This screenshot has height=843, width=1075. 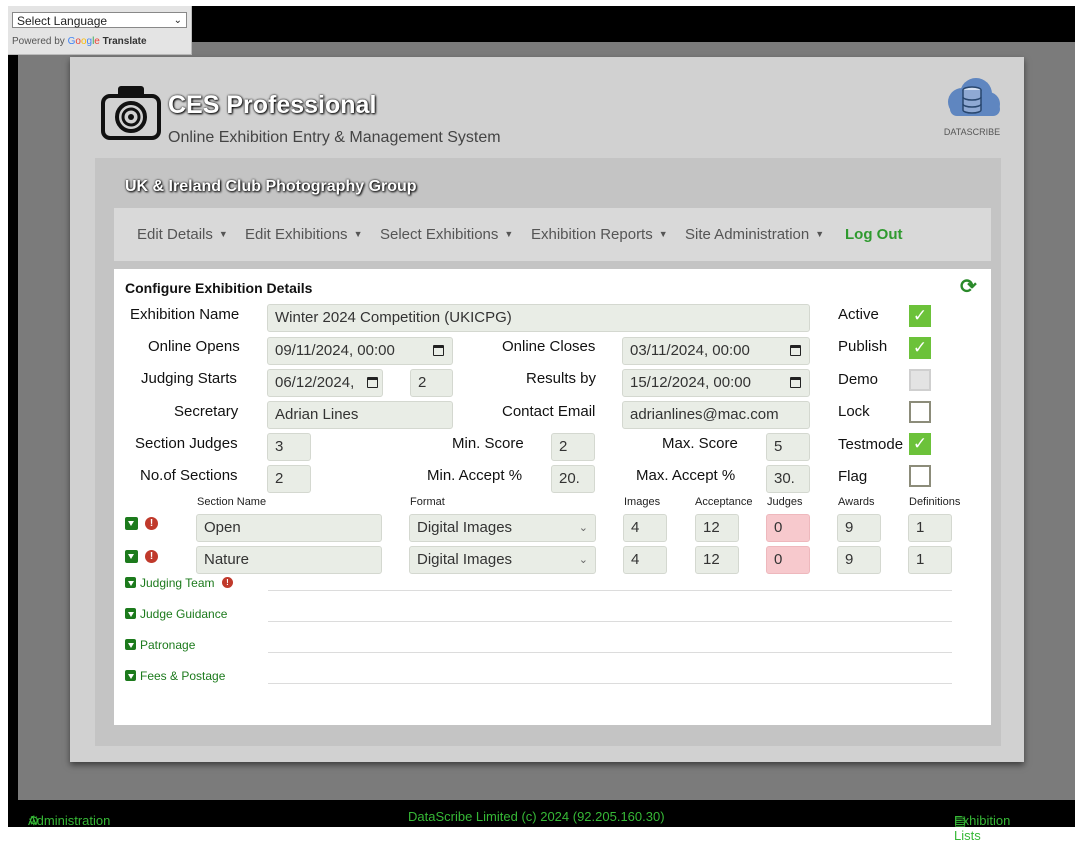 What do you see at coordinates (854, 411) in the screenshot?
I see `label-lock: Lock` at bounding box center [854, 411].